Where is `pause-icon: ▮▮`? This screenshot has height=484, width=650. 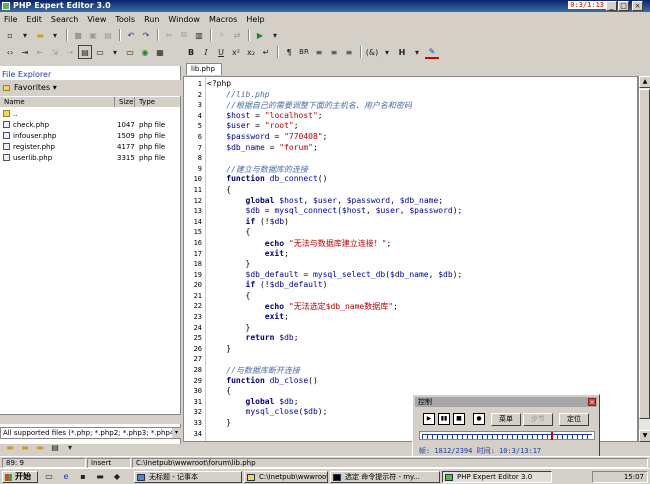
pause-icon: ▮▮ is located at coordinates (444, 419).